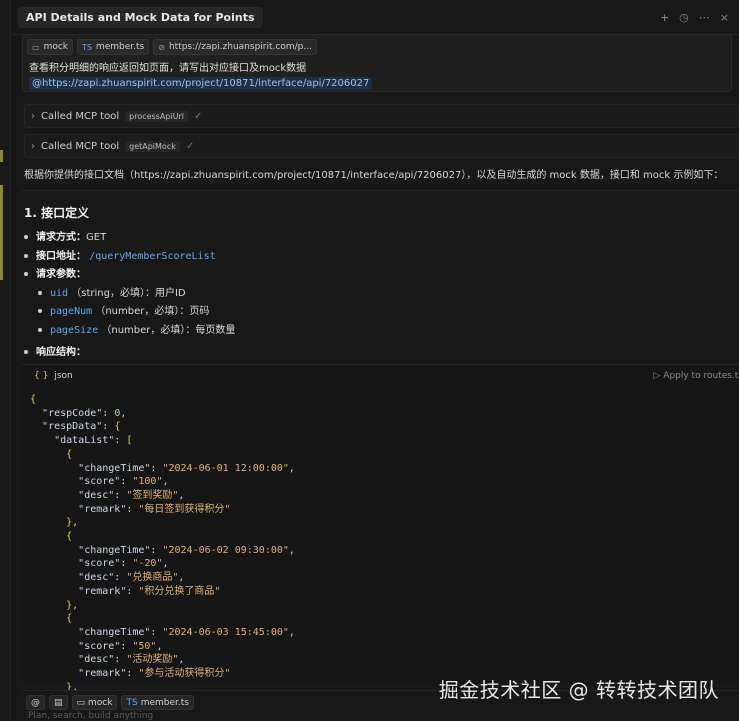 This screenshot has width=739, height=721. Describe the element at coordinates (56, 256) in the screenshot. I see `item-label: 接口地址` at that location.